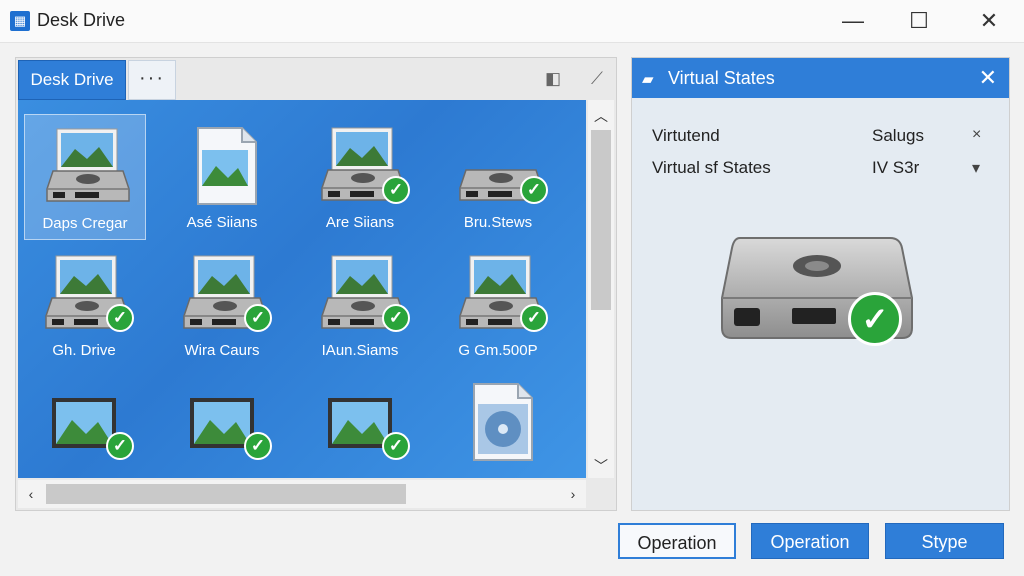 Image resolution: width=1024 pixels, height=576 pixels. I want to click on file-label: Wira Caurs, so click(222, 350).